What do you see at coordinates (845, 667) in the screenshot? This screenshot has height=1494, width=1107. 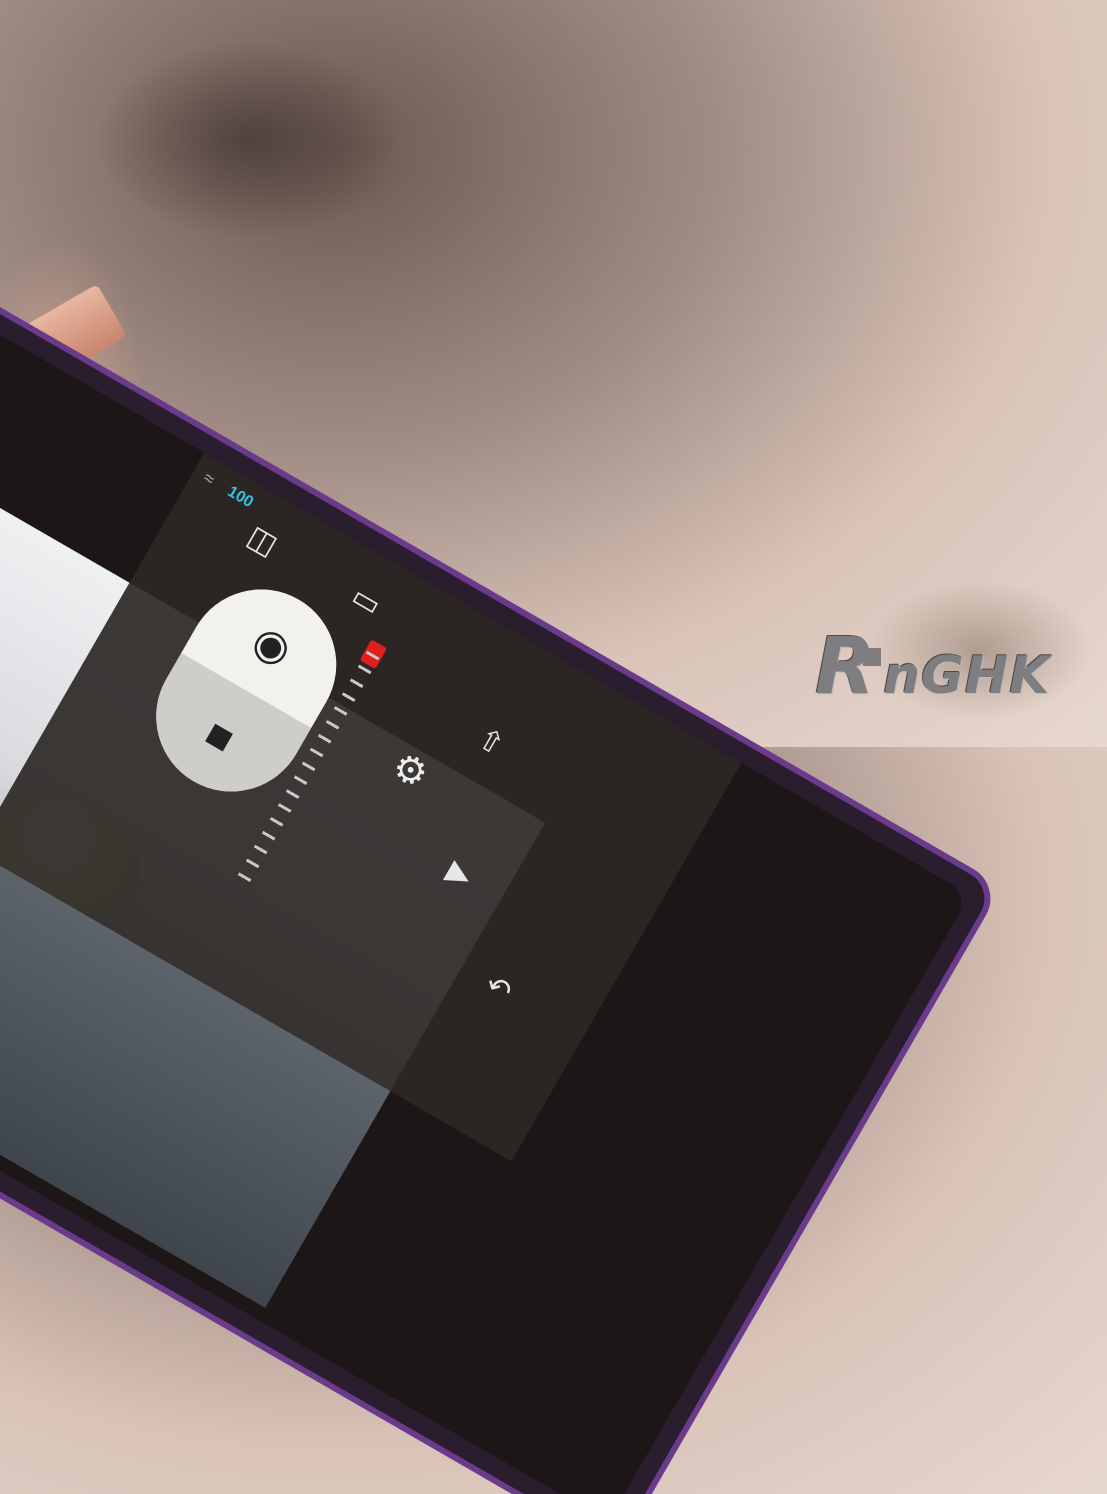 I see `watermark-initial: R` at bounding box center [845, 667].